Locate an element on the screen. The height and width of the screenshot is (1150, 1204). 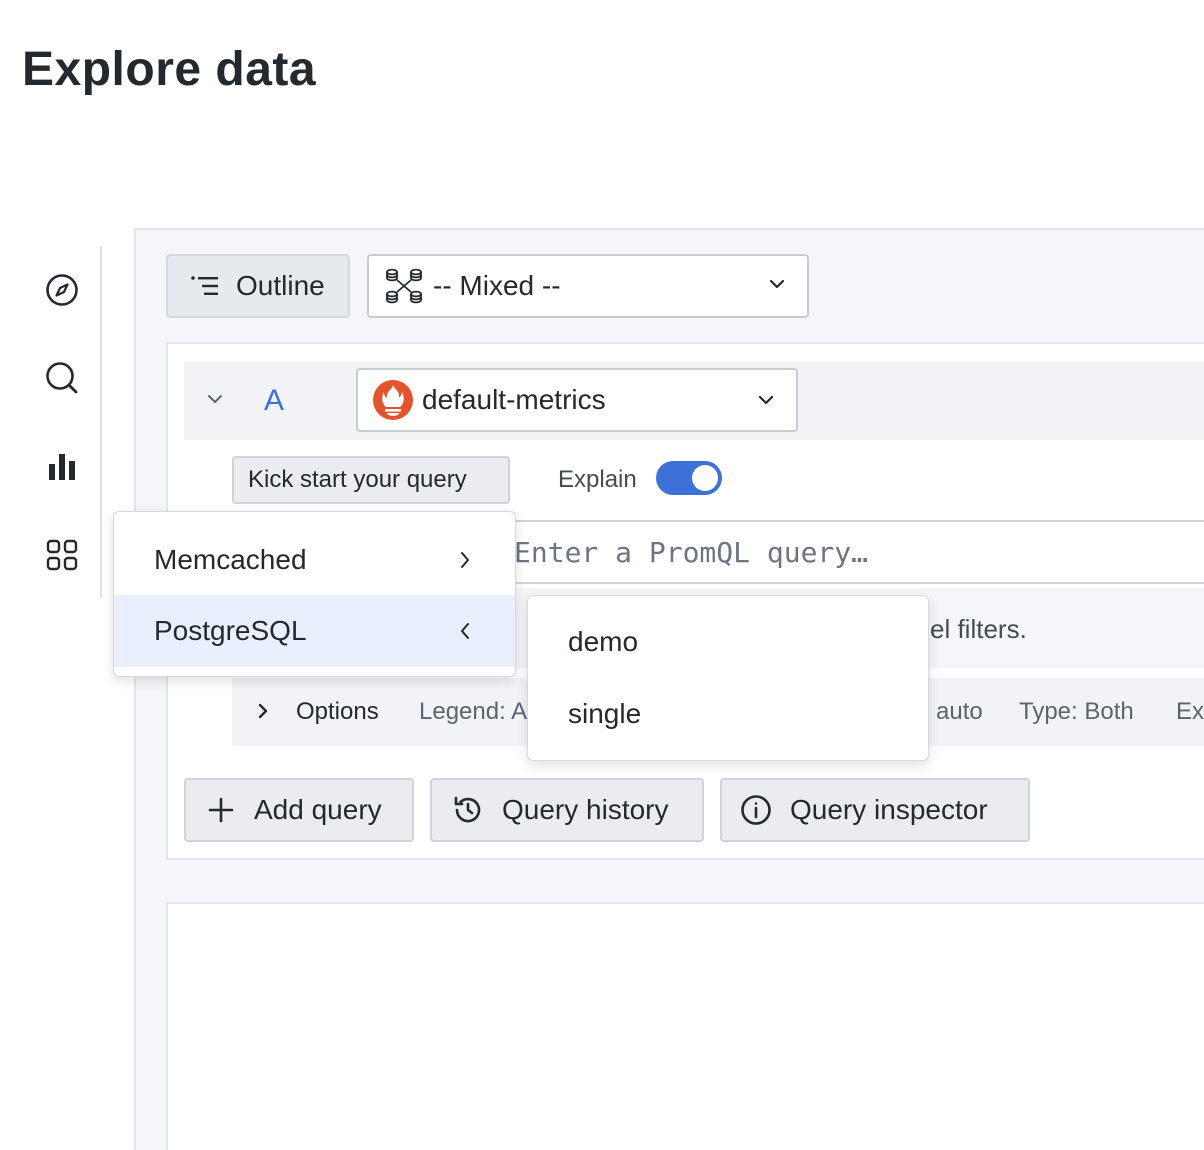
menu-item-label: Memcached is located at coordinates (230, 559).